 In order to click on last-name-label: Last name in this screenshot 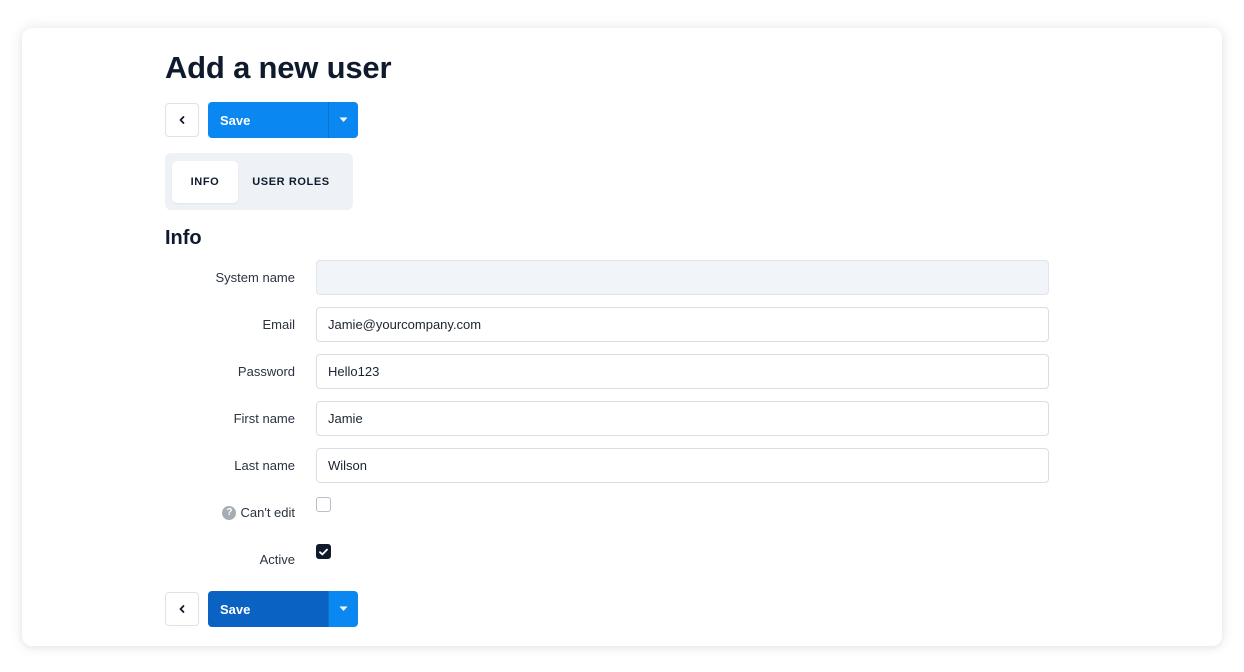, I will do `click(264, 465)`.